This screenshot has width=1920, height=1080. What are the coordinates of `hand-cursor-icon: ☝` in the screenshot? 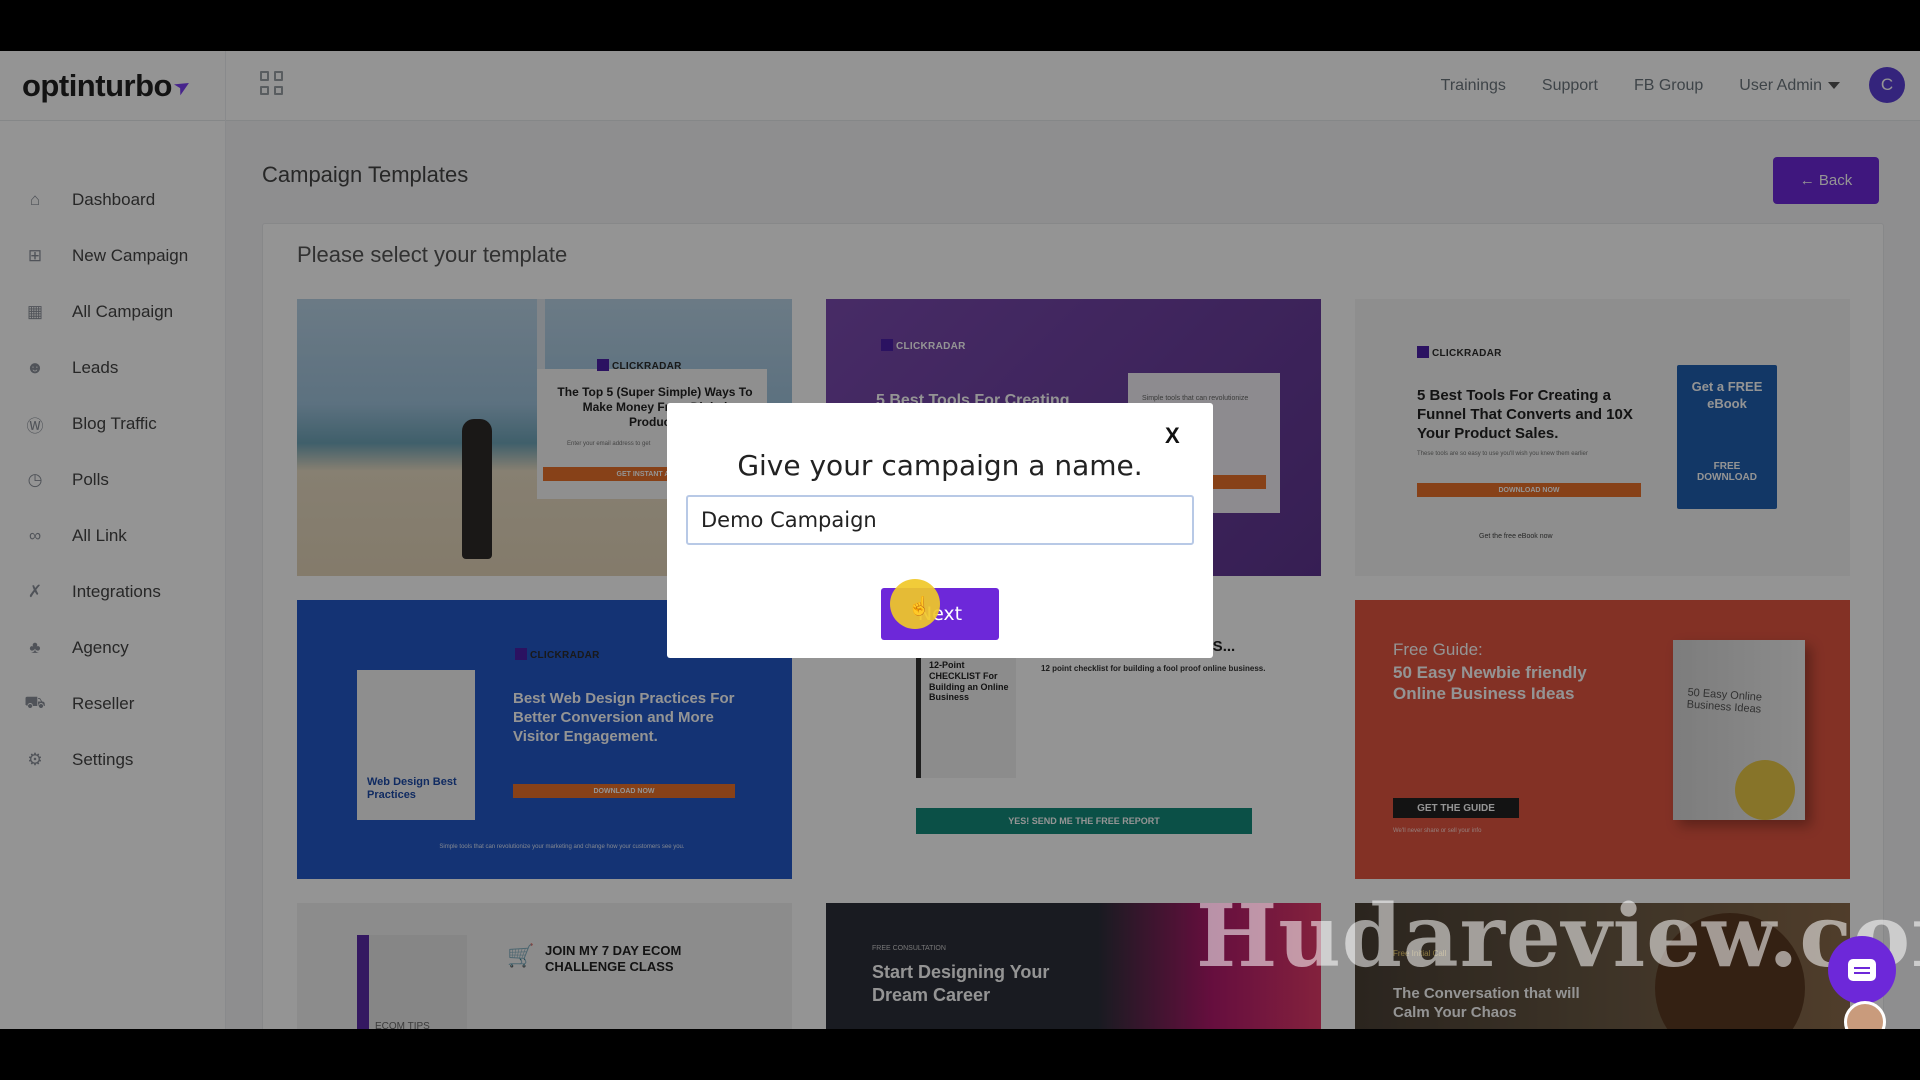 It's located at (919, 606).